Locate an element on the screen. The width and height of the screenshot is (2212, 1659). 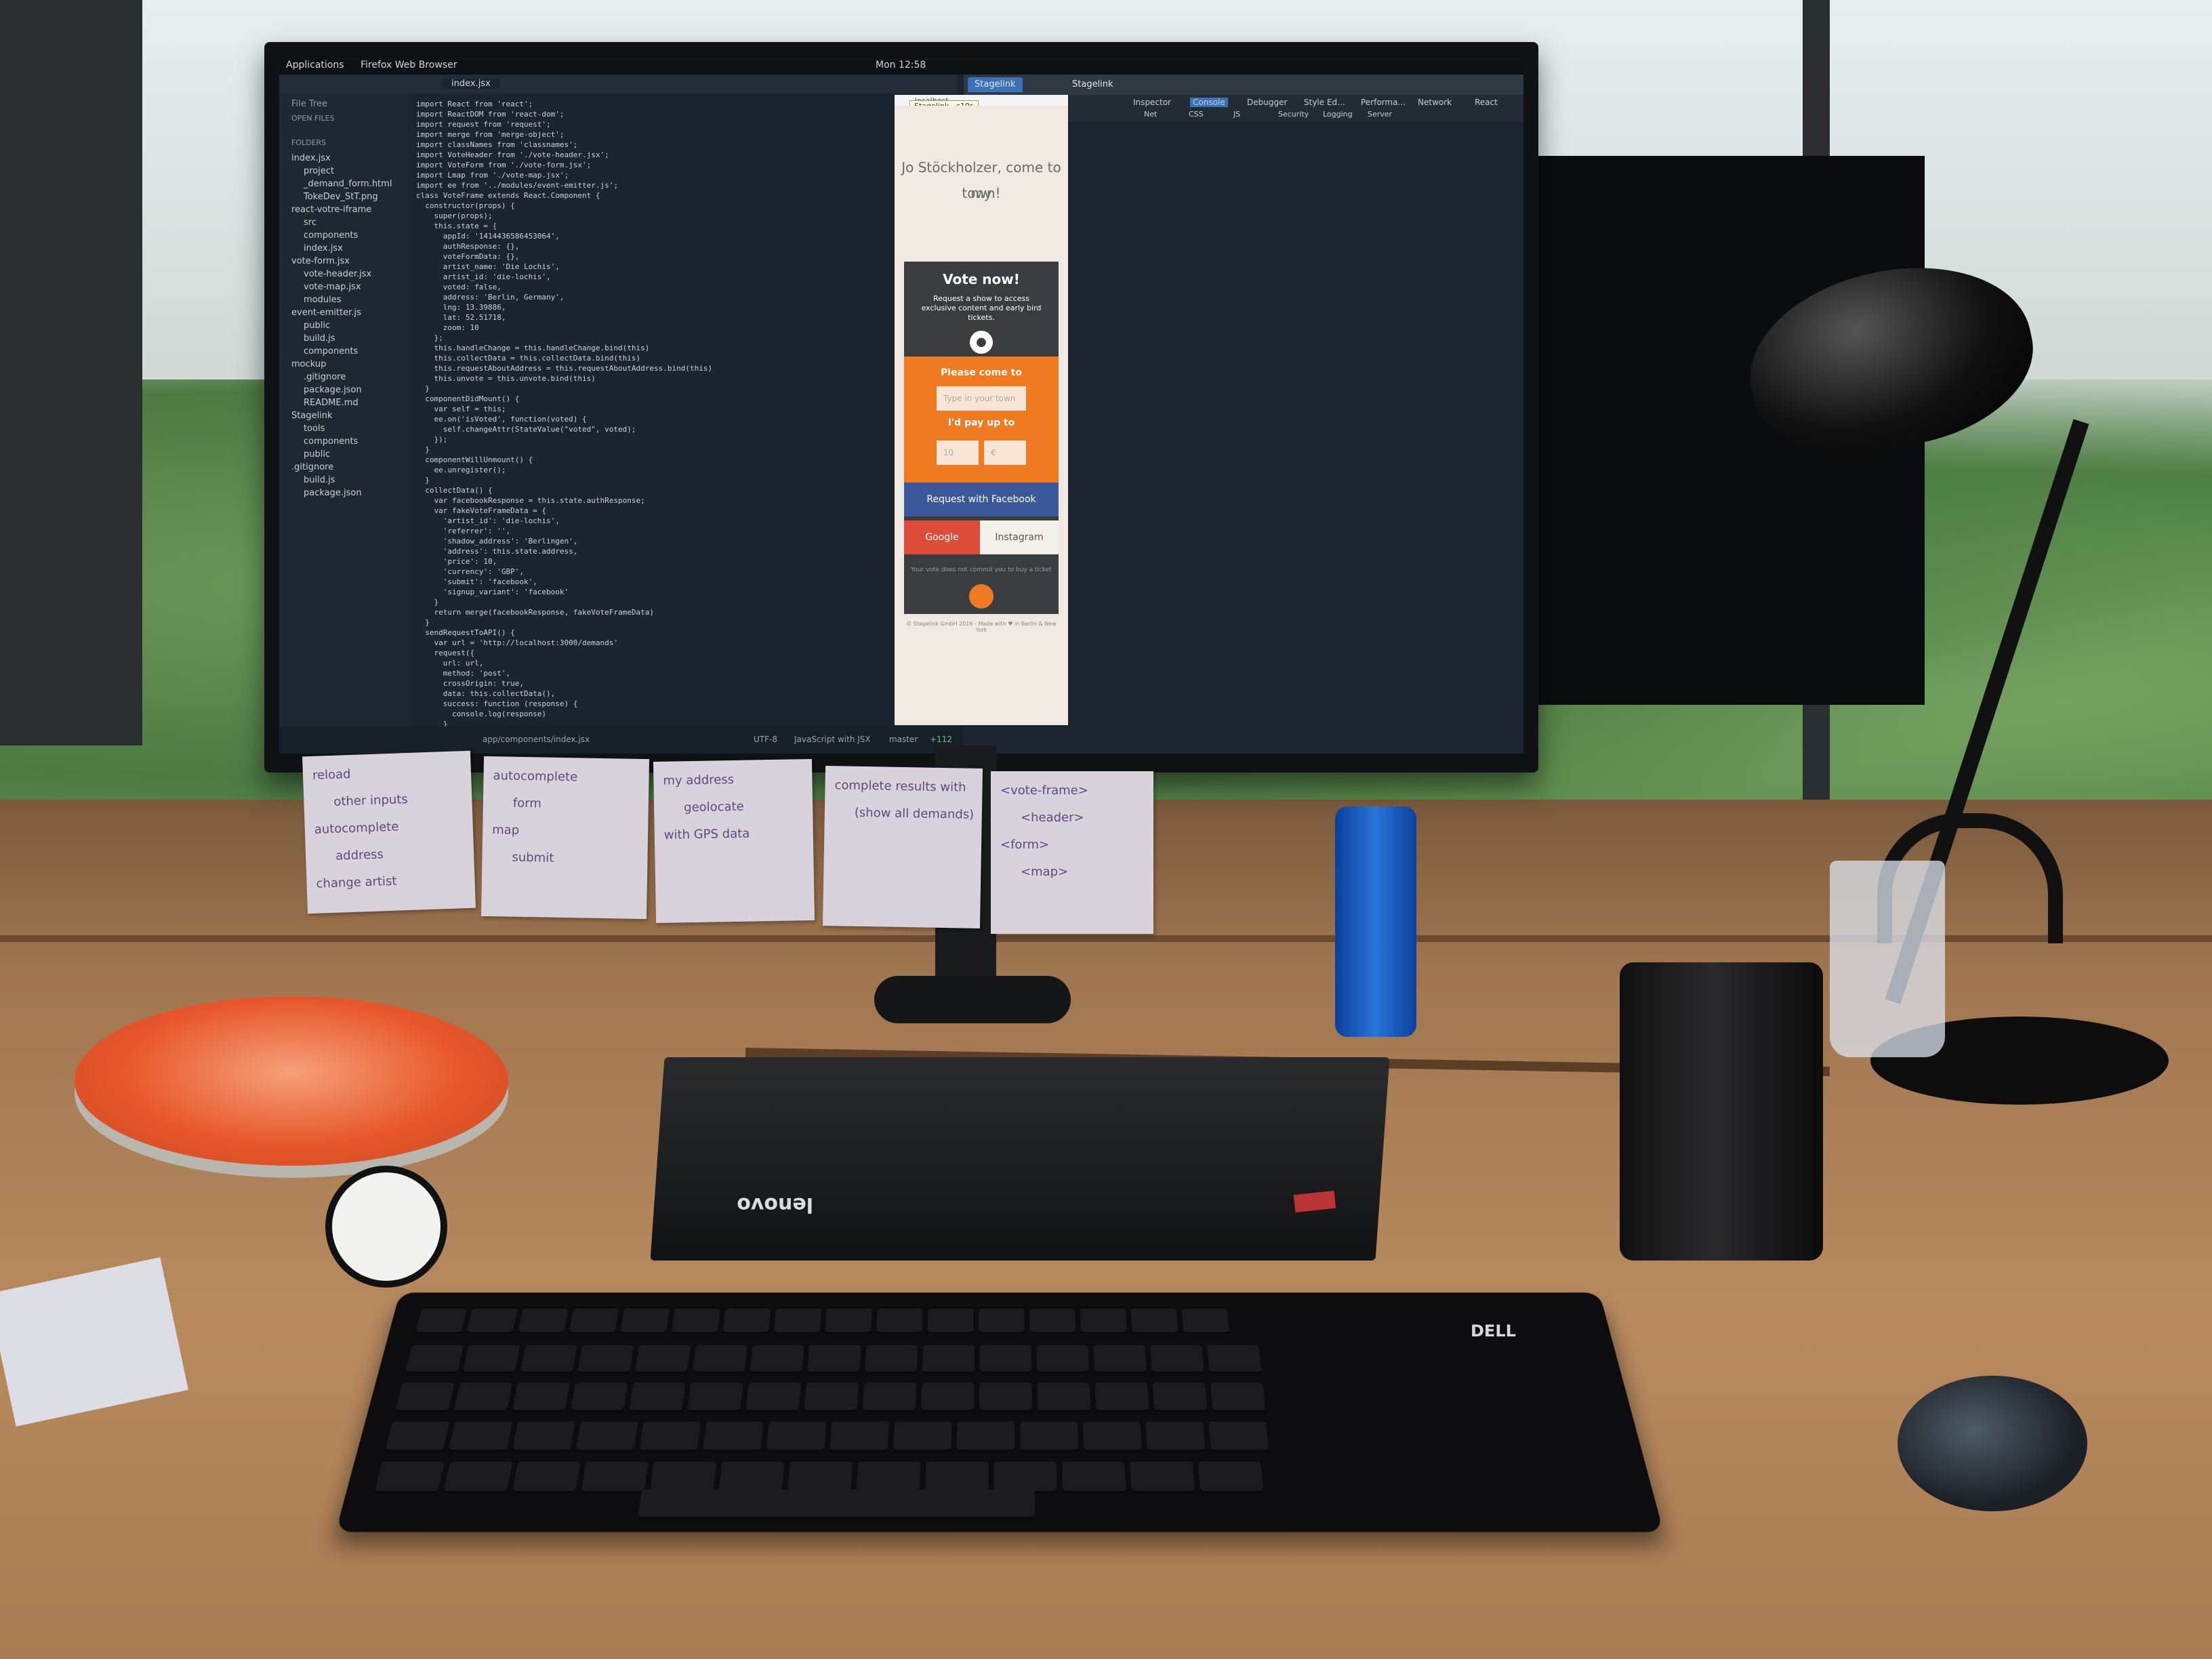
file-tree-item: vote-header.jsx is located at coordinates (337, 274).